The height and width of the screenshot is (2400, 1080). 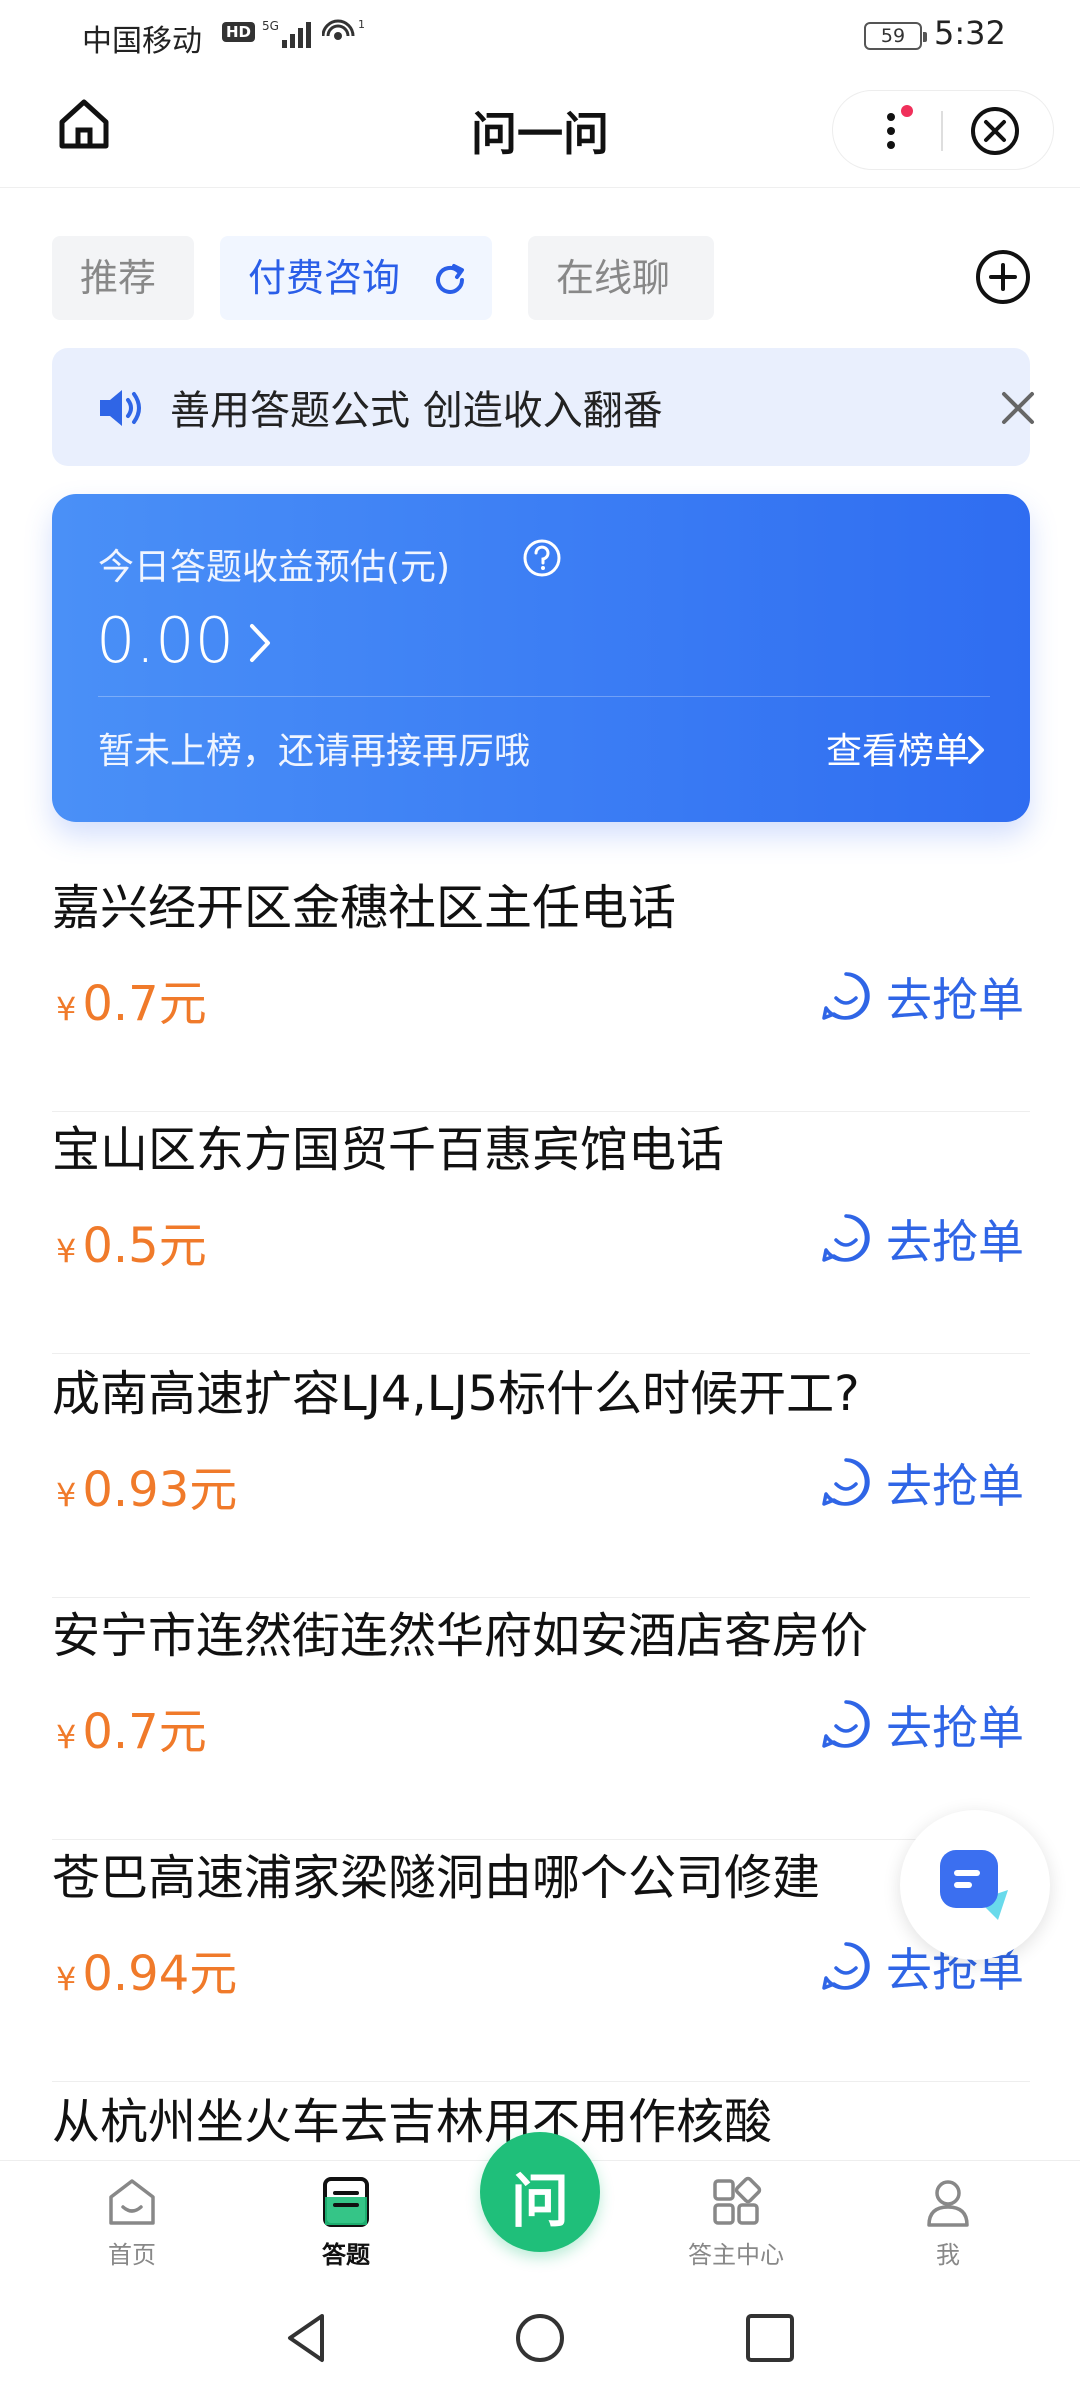 What do you see at coordinates (541, 658) in the screenshot?
I see `earnings-card: 今日答题收益预估(元) 0.00 暂未上榜，还请再接再厉哦 查看榜单` at bounding box center [541, 658].